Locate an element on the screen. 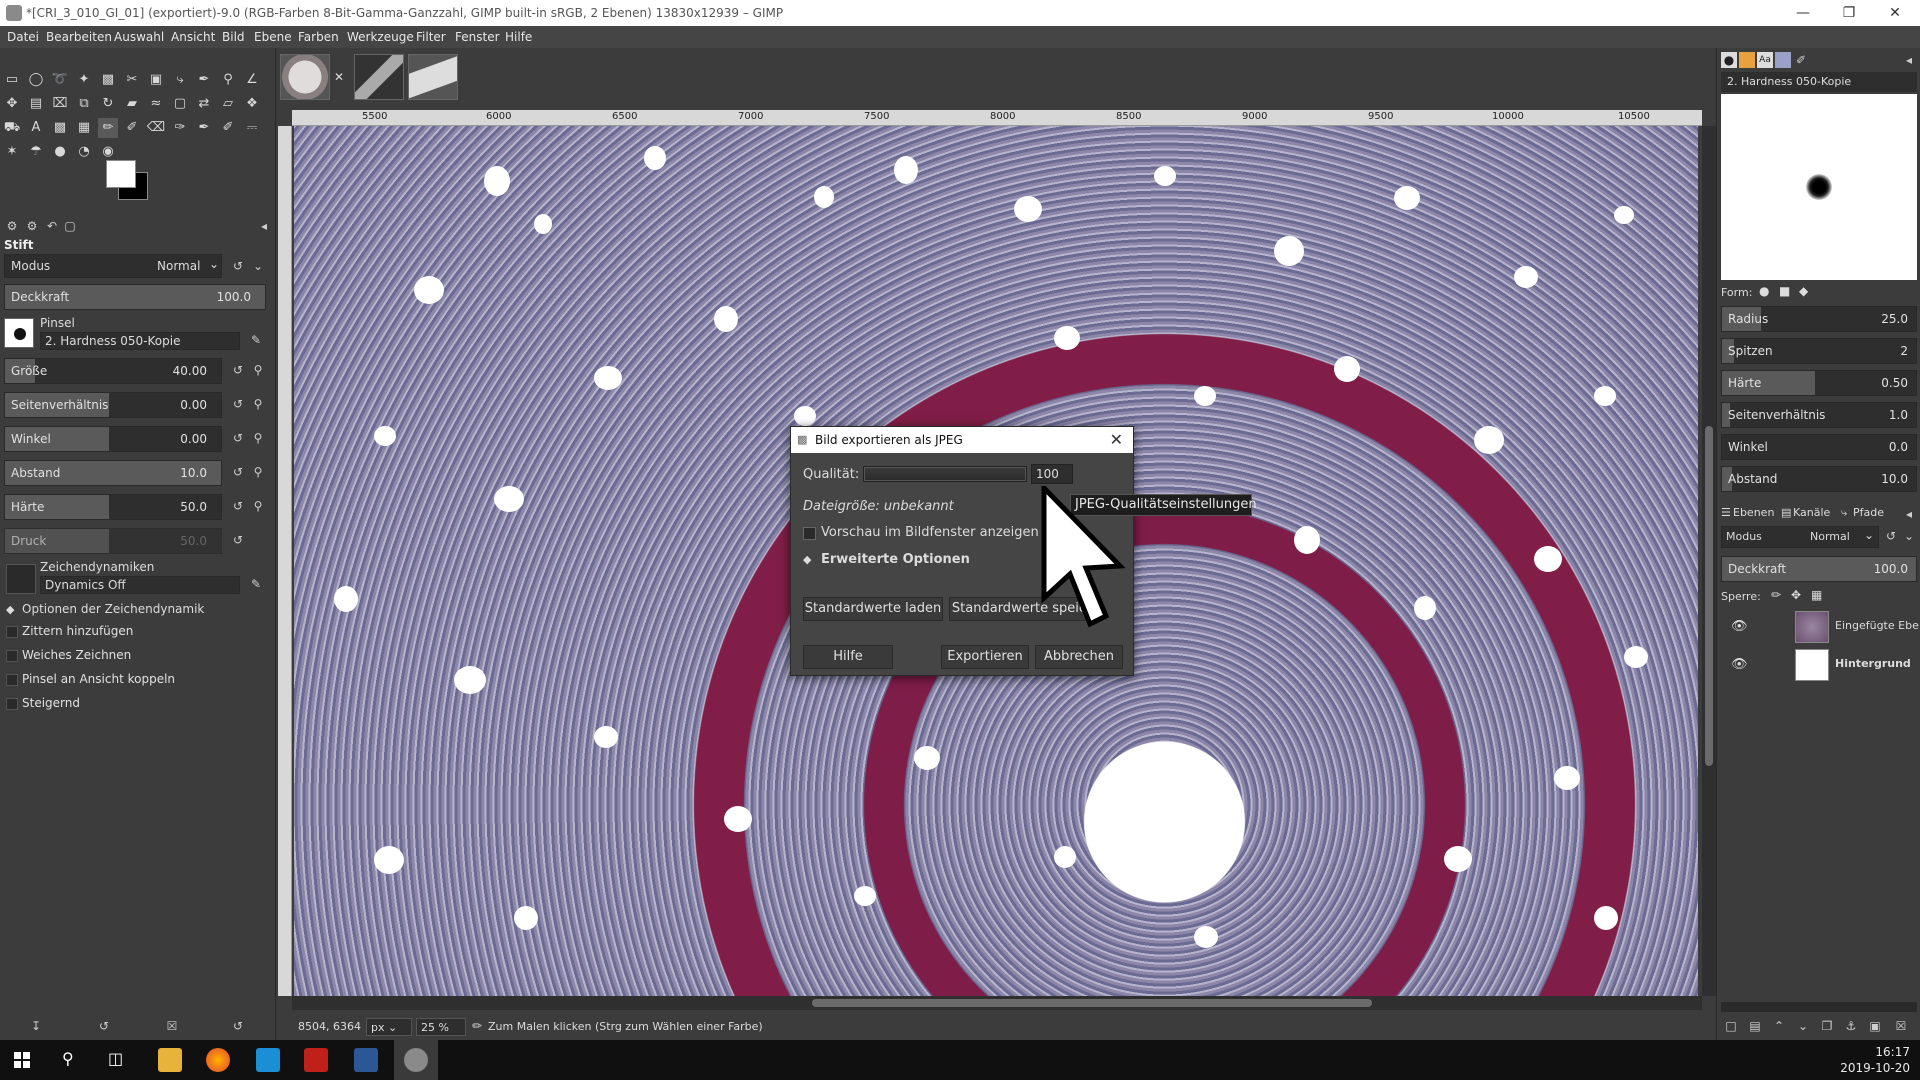  quality-slider is located at coordinates (945, 474).